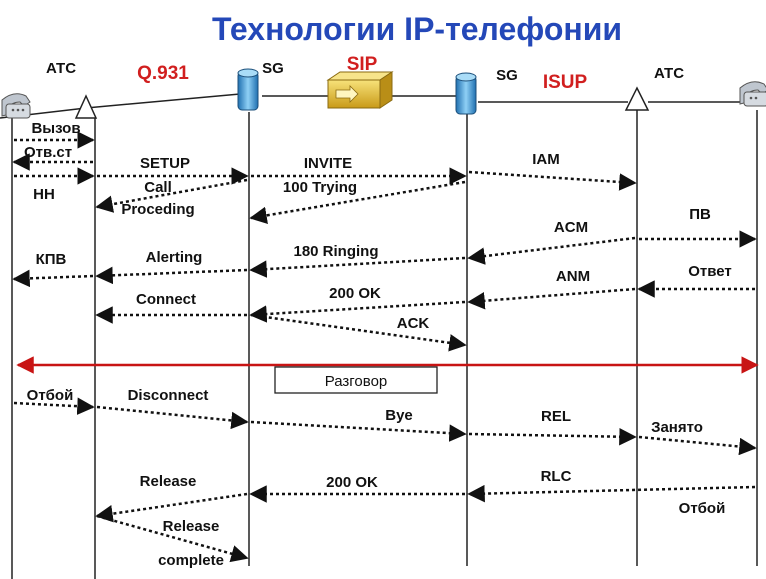  Describe the element at coordinates (637, 98) in the screenshot. I see `atc-triangle-icon` at that location.